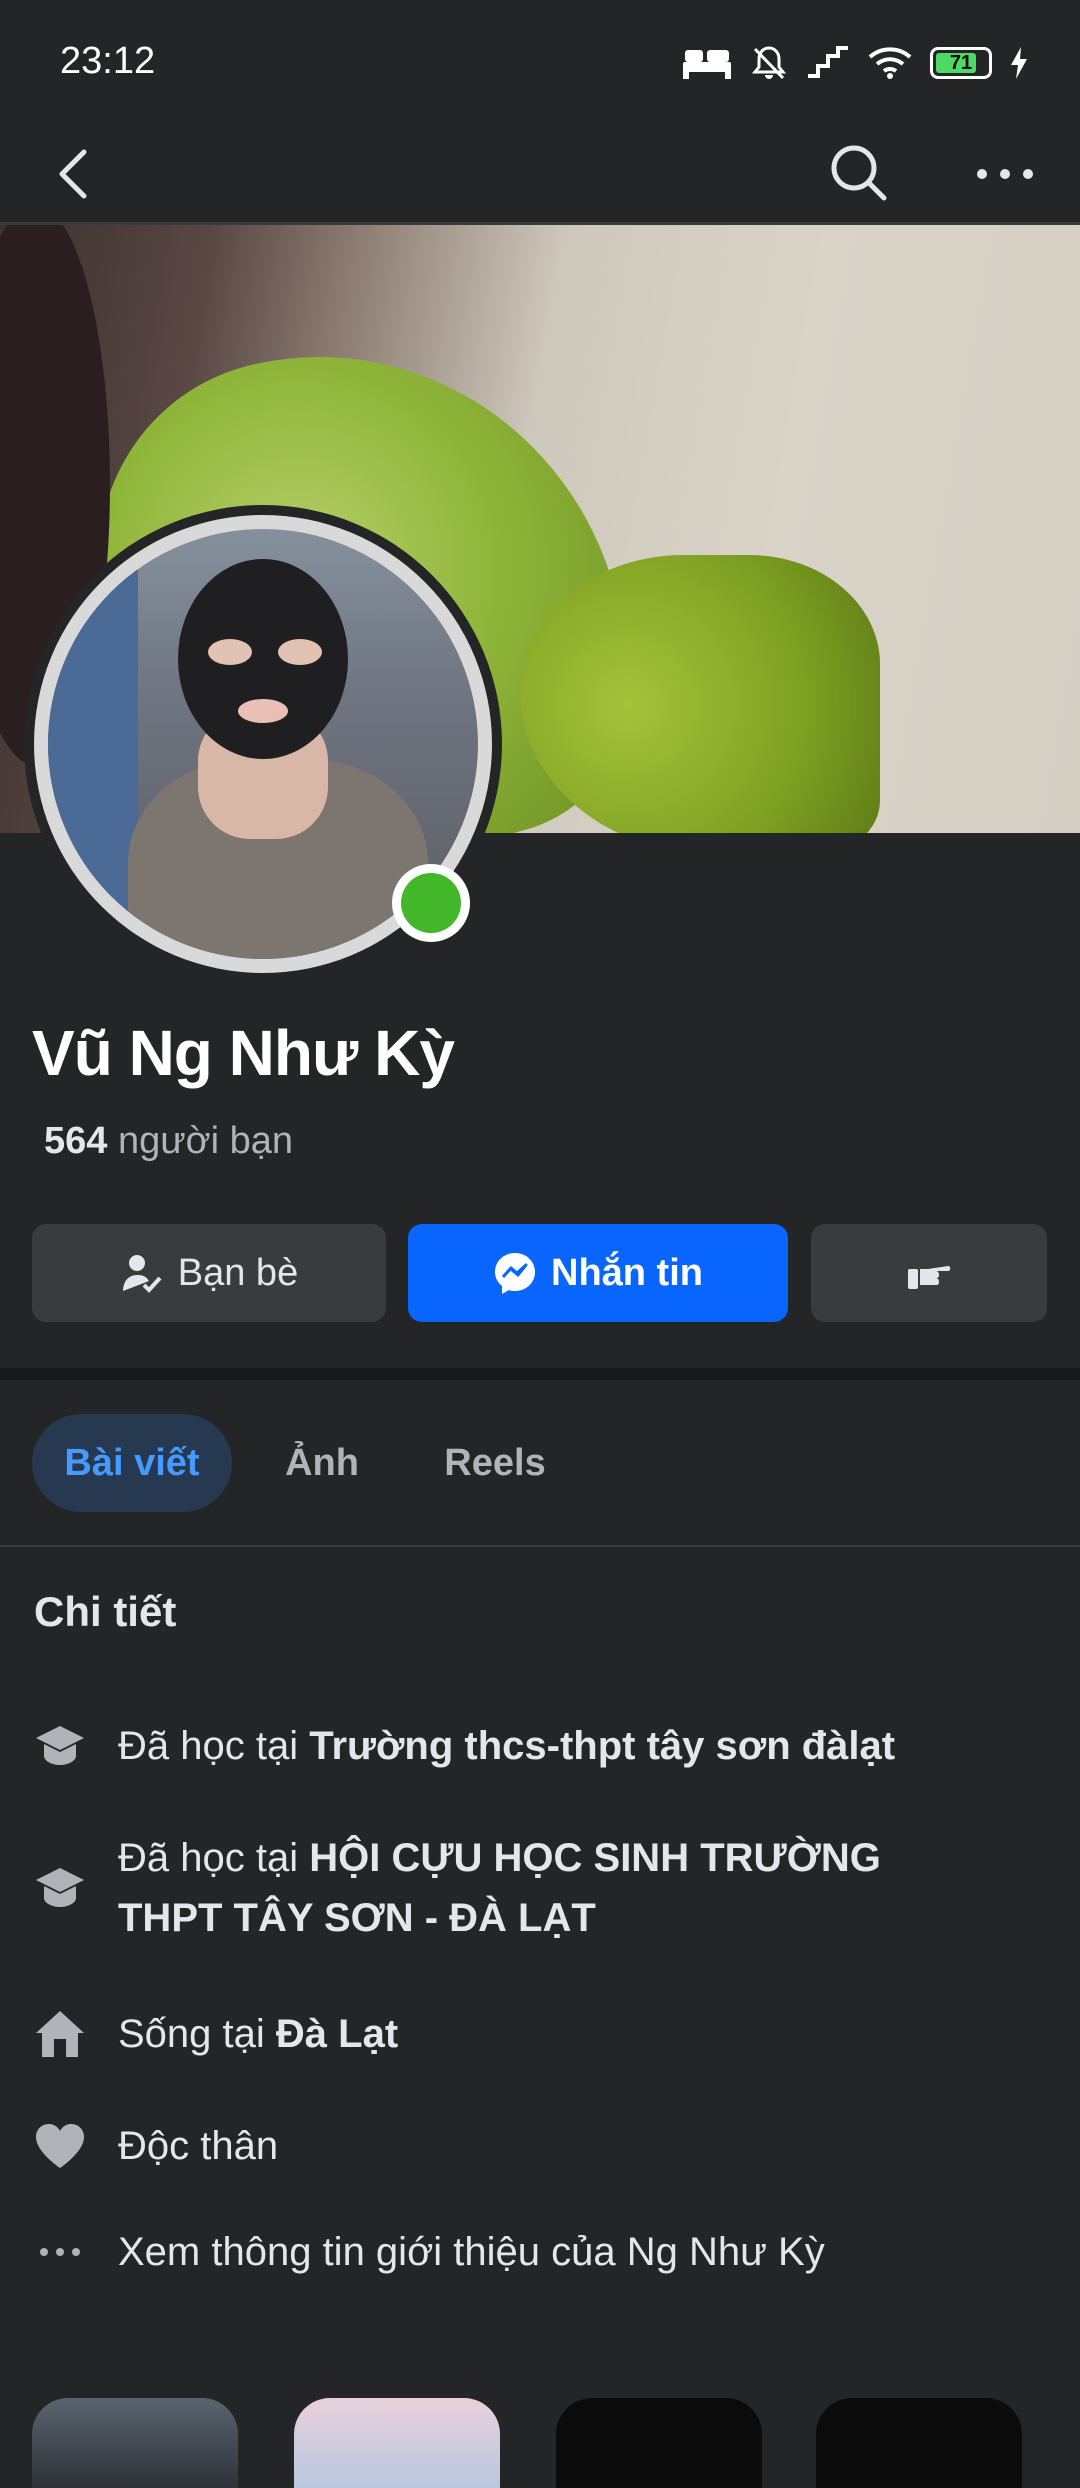 The image size is (1080, 2488). I want to click on section-separator, so click(540, 1374).